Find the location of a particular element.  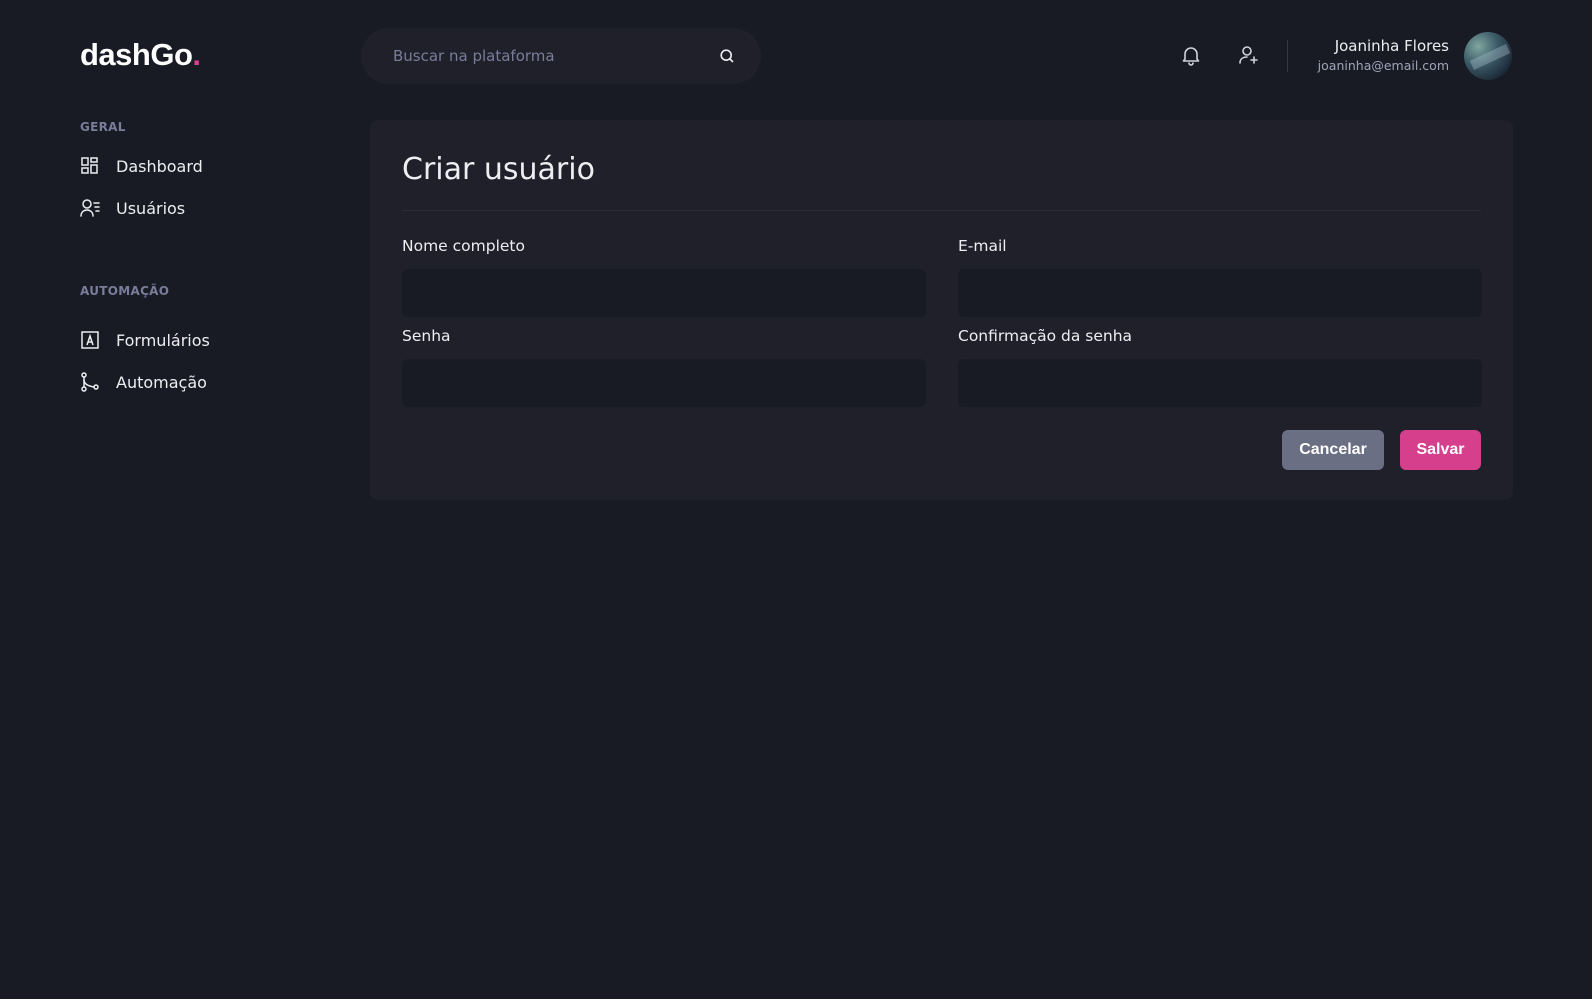

sidebar-section-geral: GERAL Dashboard Usuários is located at coordinates (141, 169).